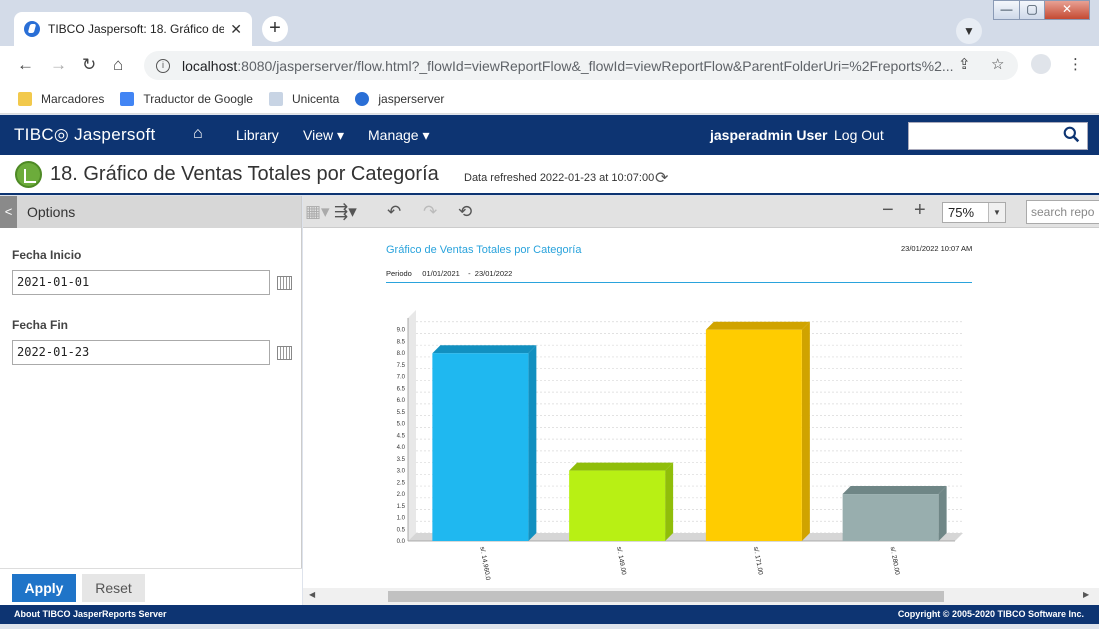 This screenshot has height=629, width=1099. I want to click on y-tick-label: 0.5, so click(401, 530).